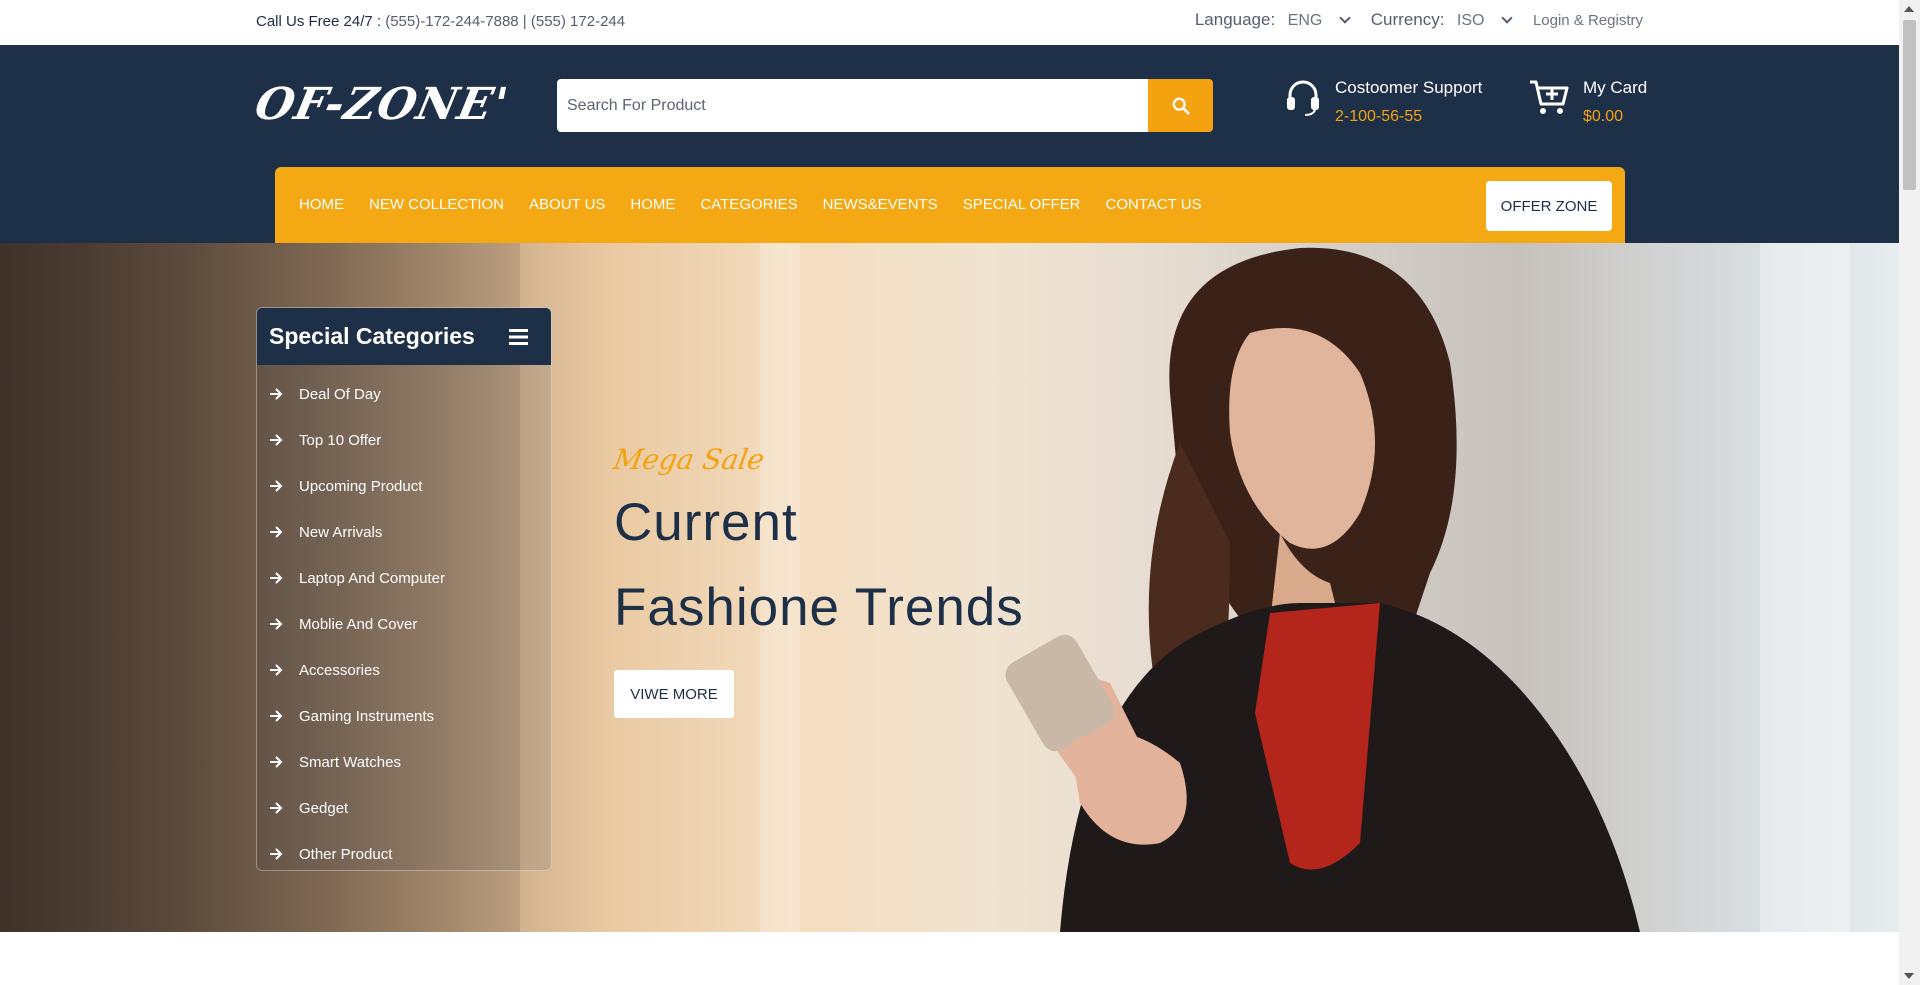  I want to click on page-scrollbar, so click(1909, 492).